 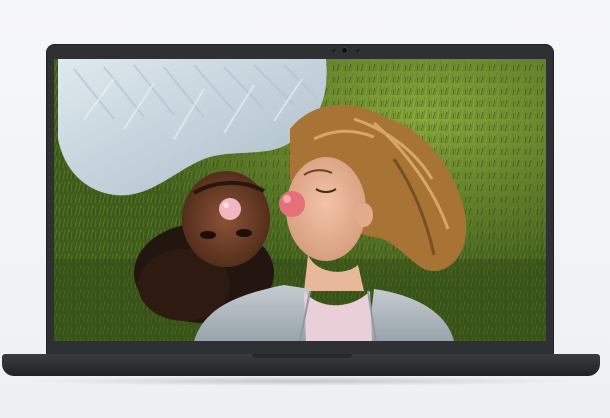 I want to click on lid-opening-notch, so click(x=302, y=356).